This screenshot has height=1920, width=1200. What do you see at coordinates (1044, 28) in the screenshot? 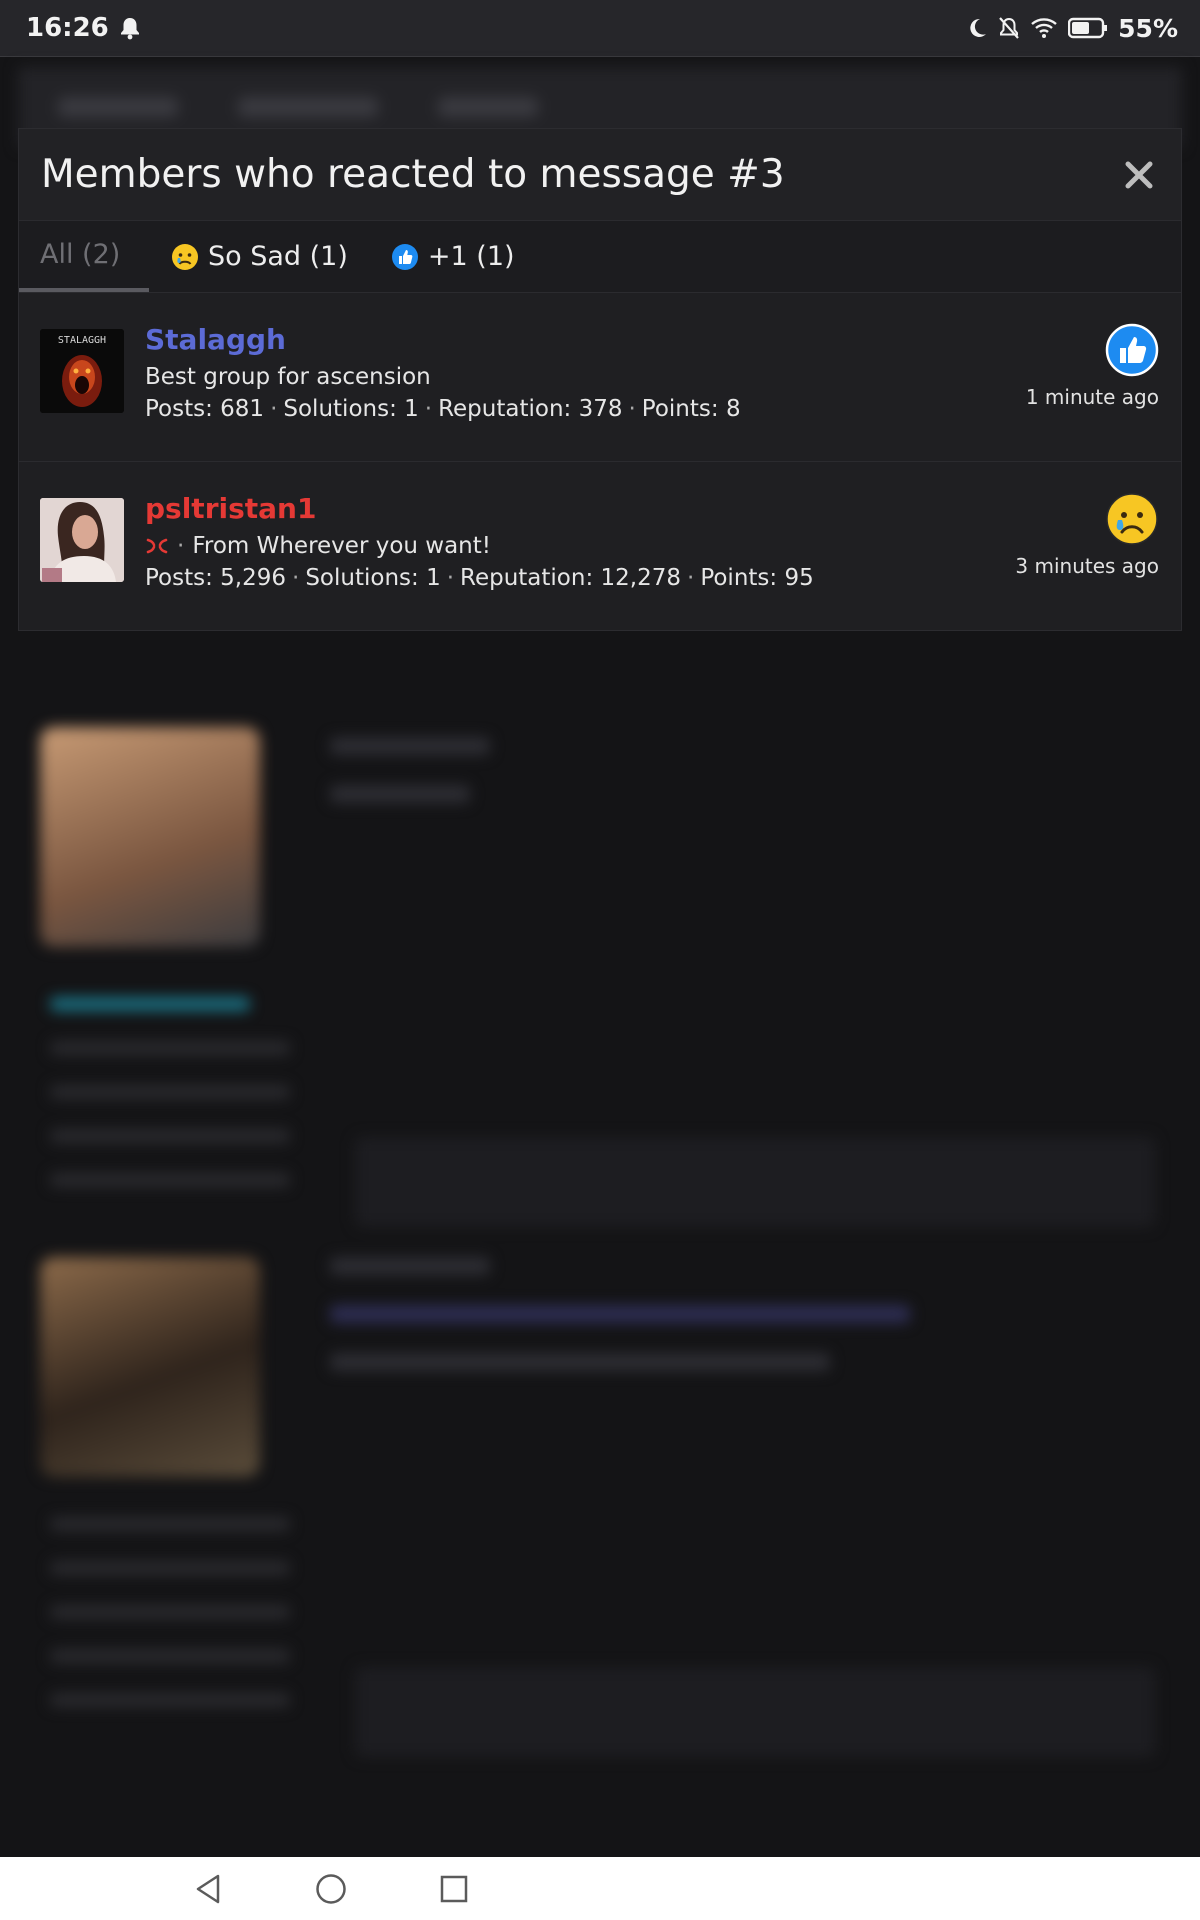
I see `wifi-icon` at bounding box center [1044, 28].